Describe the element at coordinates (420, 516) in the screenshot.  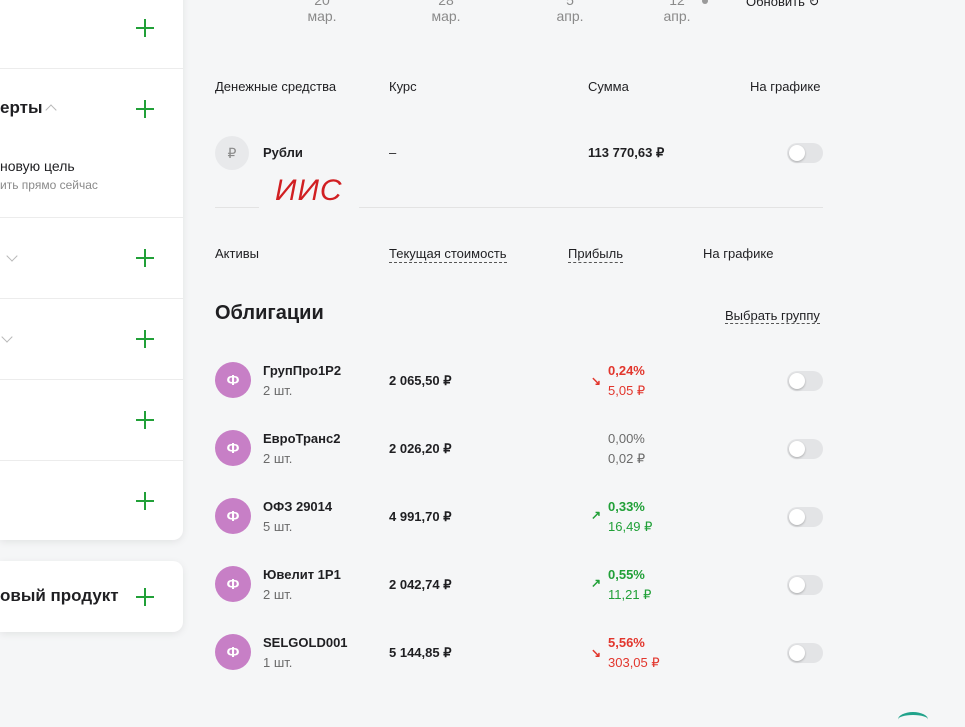
I see `asset-price: 4 991,70 ₽` at that location.